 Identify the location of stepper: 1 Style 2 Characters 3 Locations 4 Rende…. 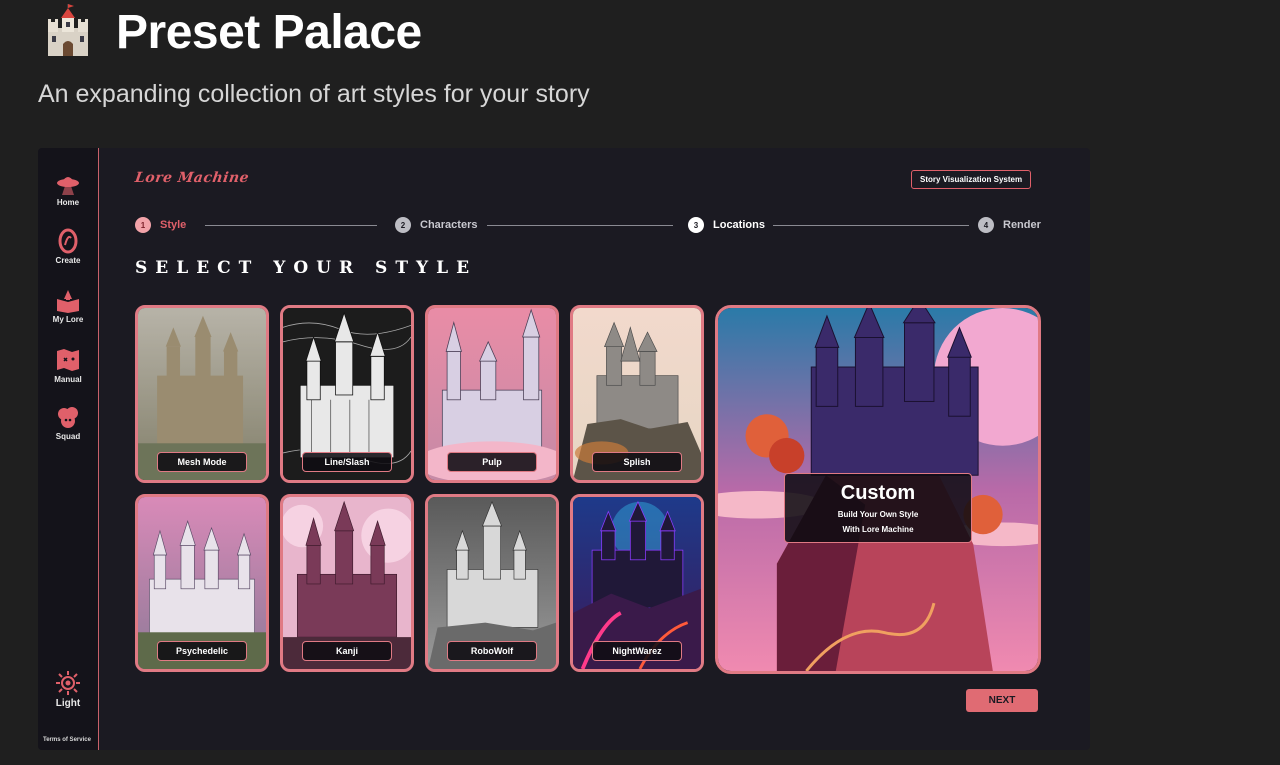
(588, 226).